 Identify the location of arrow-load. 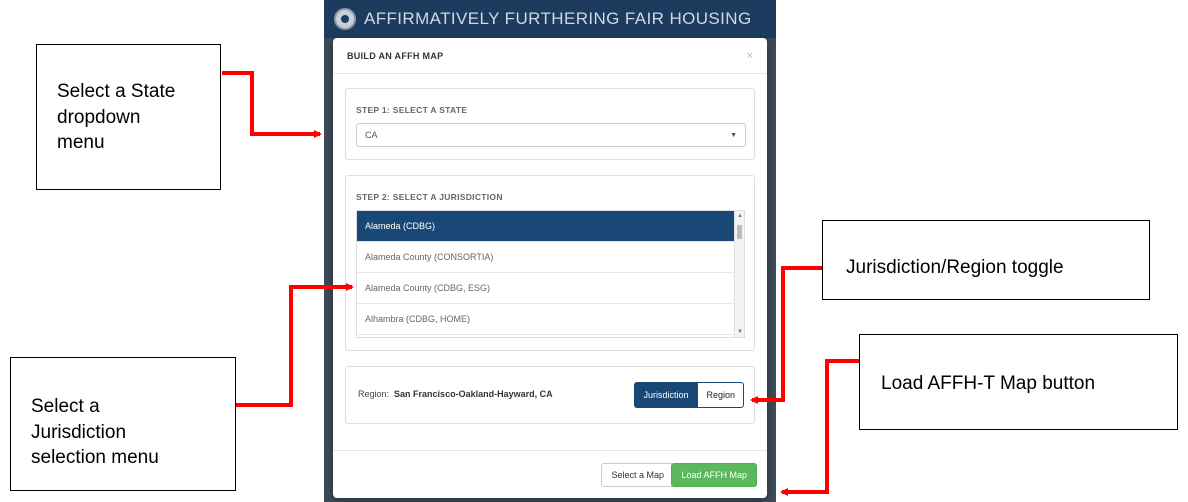
(819, 427).